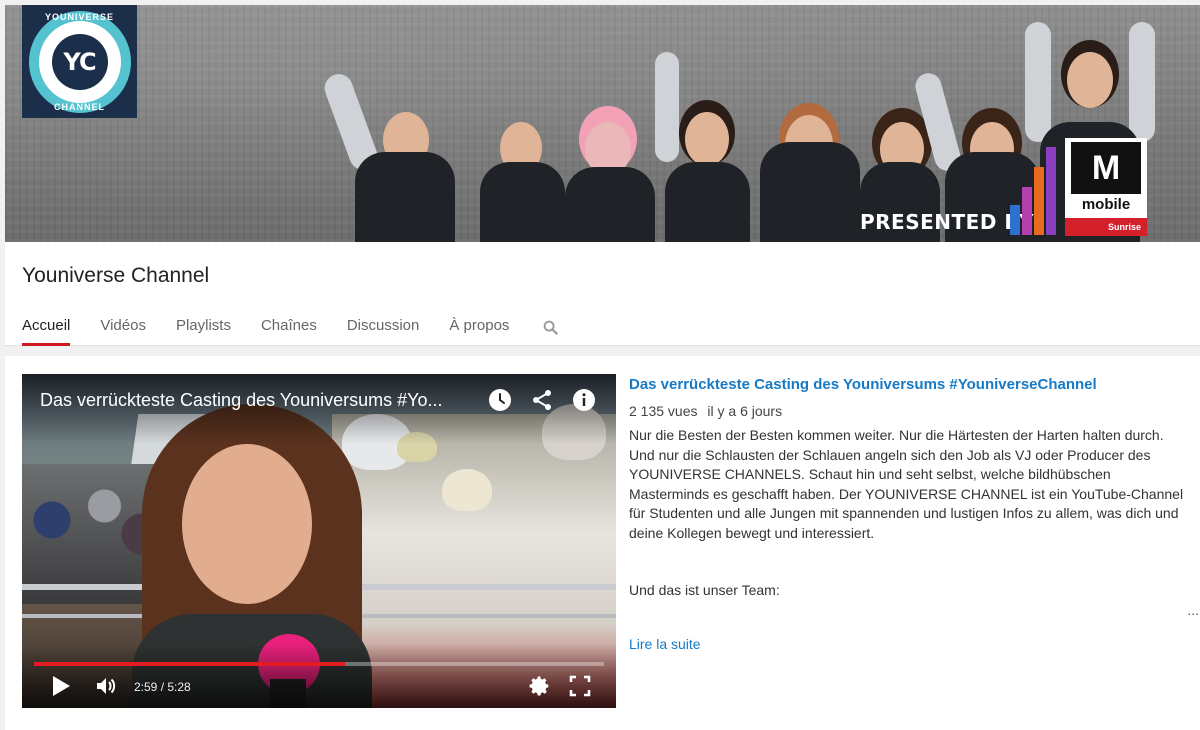  What do you see at coordinates (665, 644) in the screenshot?
I see `read-more-link: Lire la suite` at bounding box center [665, 644].